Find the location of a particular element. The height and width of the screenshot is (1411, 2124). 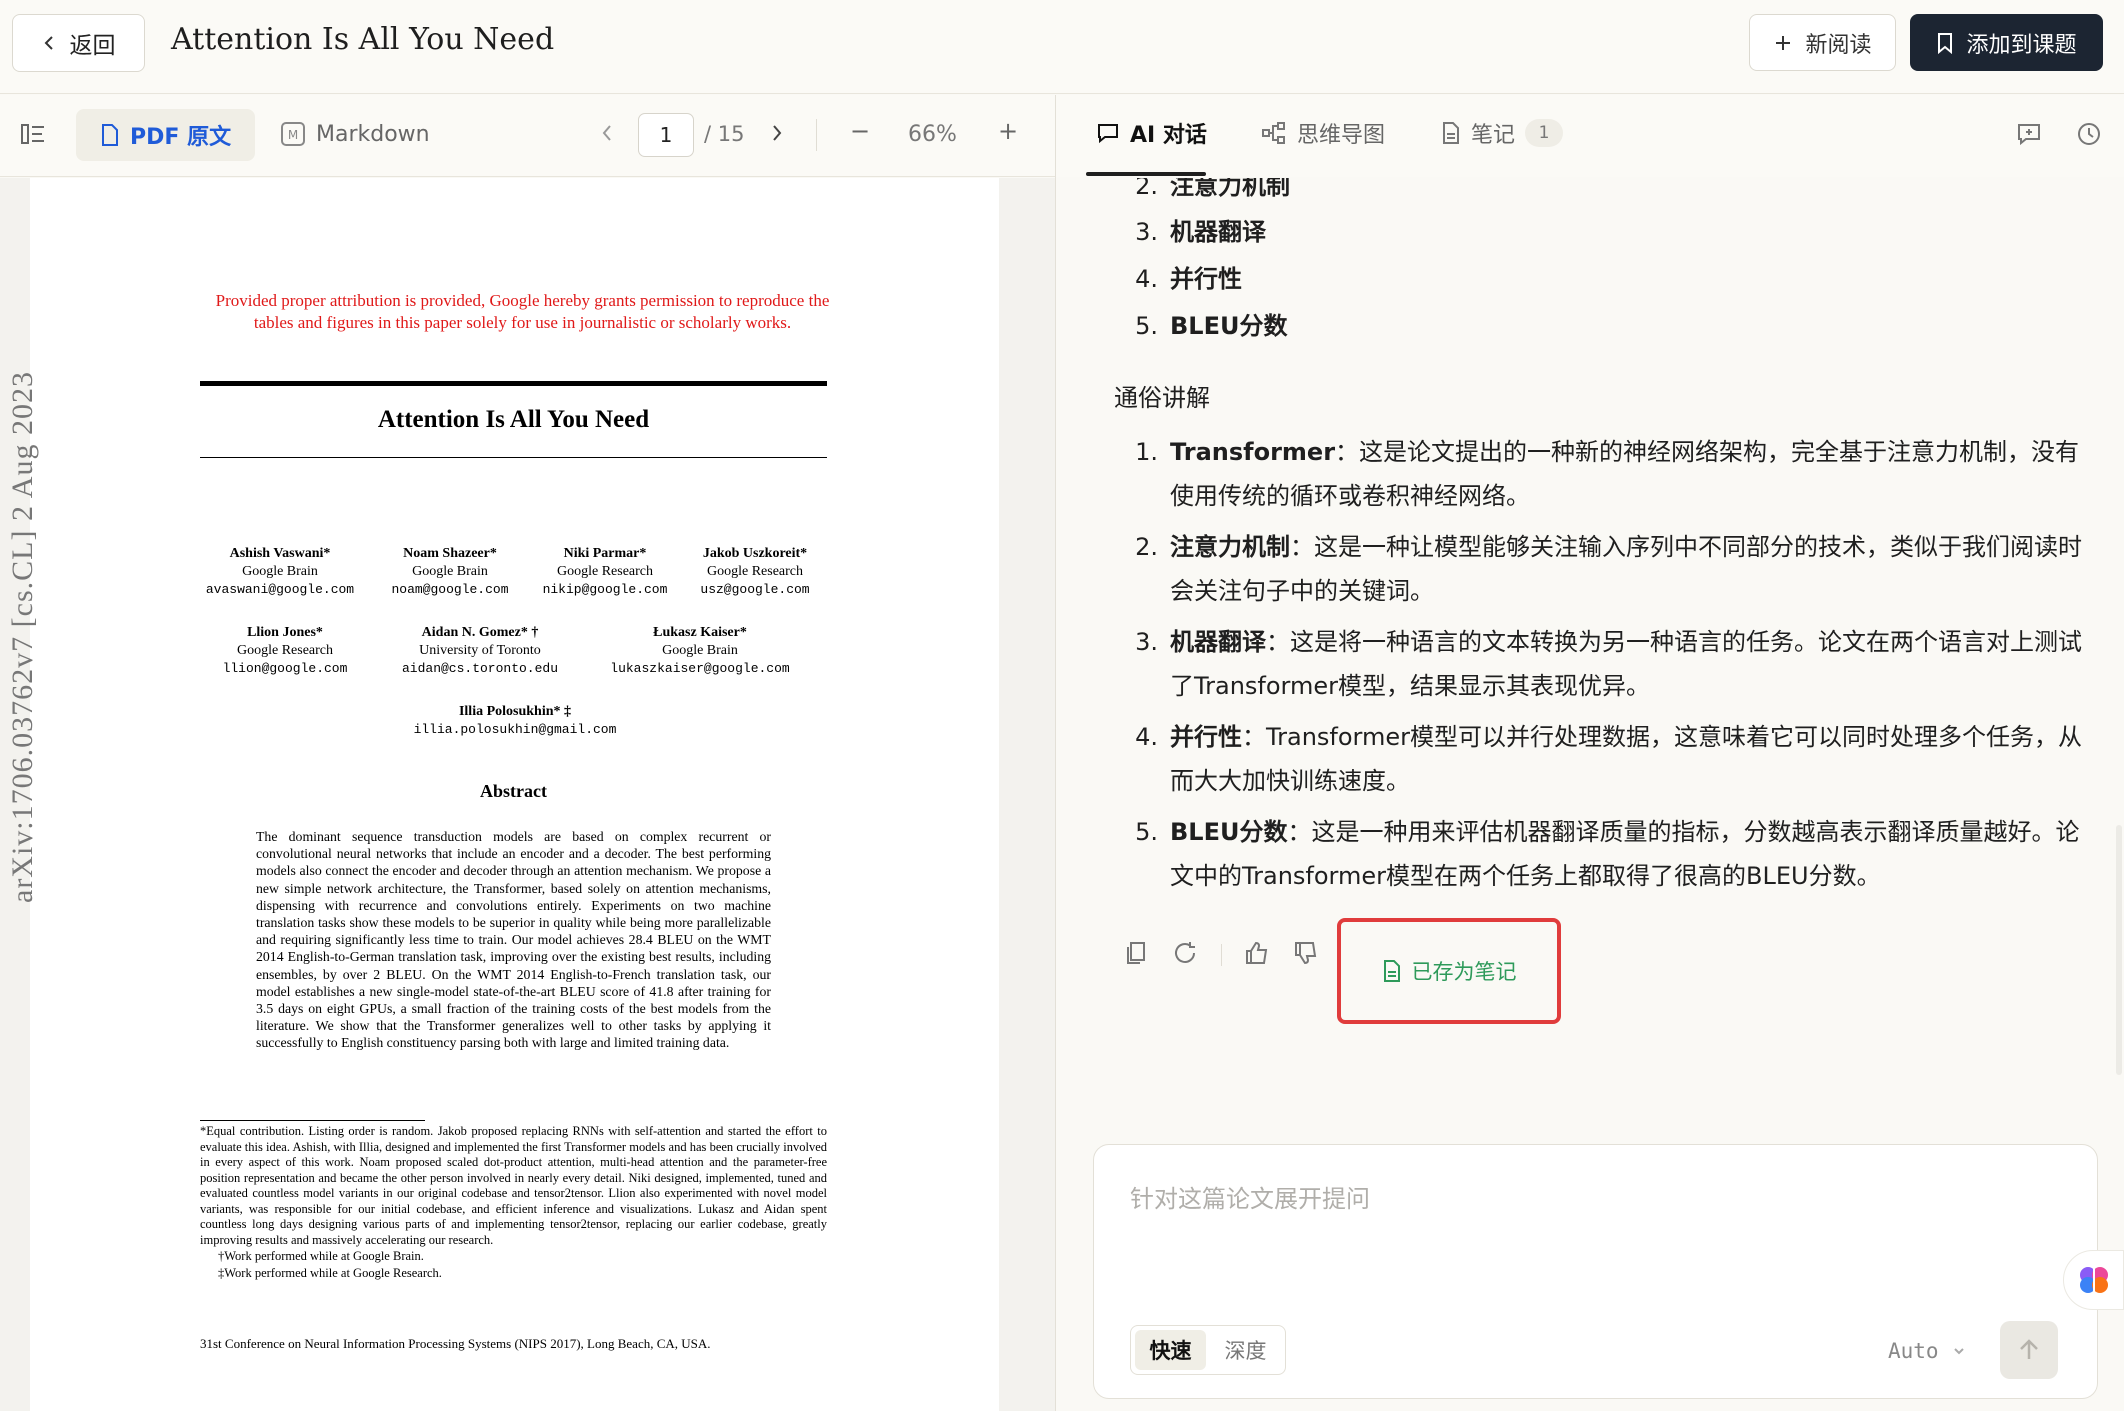

back-button-label: 返回 is located at coordinates (92, 46).